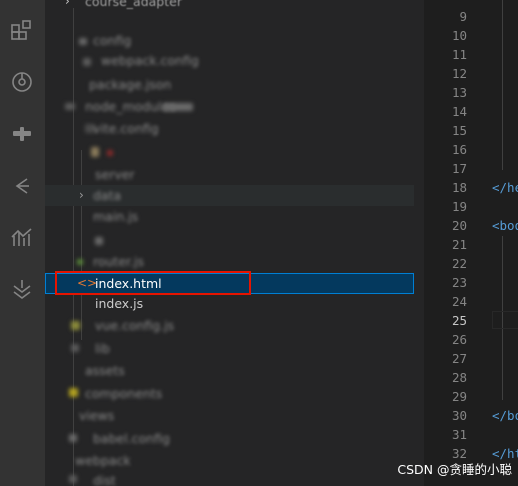 This screenshot has height=486, width=518. What do you see at coordinates (22, 238) in the screenshot?
I see `stats-icon` at bounding box center [22, 238].